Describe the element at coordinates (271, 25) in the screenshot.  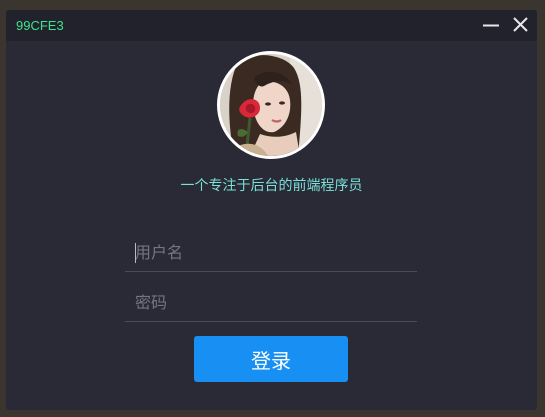
I see `title-bar: 99CFE3` at that location.